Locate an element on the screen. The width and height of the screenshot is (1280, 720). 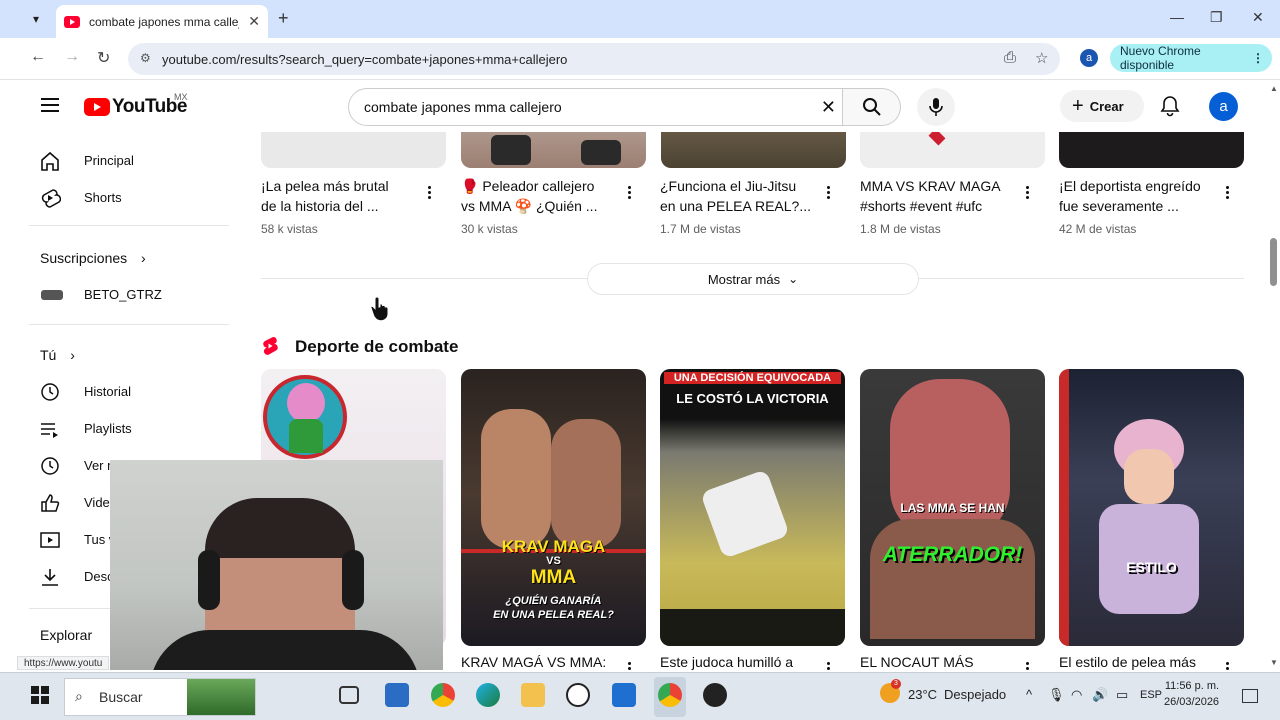
chrome-update-button: Nuevo Chrome disponible ⋮ is located at coordinates (1191, 58).